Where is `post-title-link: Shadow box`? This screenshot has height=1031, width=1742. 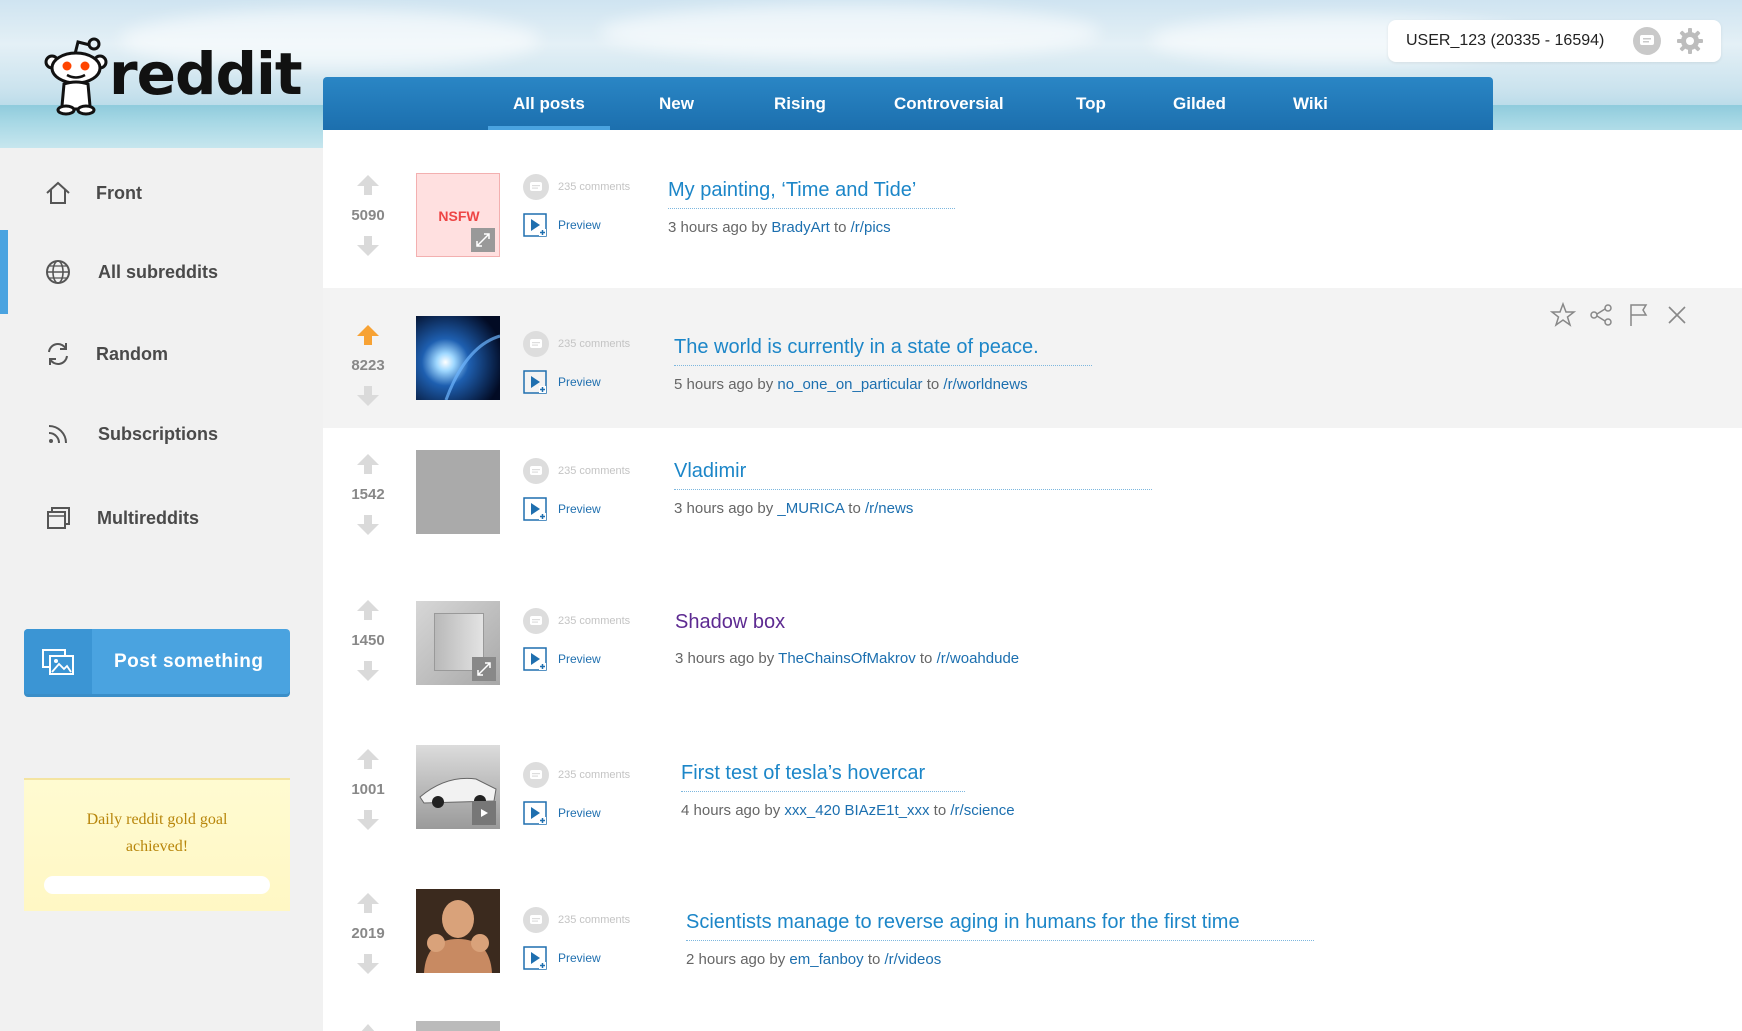
post-title-link: Shadow box is located at coordinates (730, 625).